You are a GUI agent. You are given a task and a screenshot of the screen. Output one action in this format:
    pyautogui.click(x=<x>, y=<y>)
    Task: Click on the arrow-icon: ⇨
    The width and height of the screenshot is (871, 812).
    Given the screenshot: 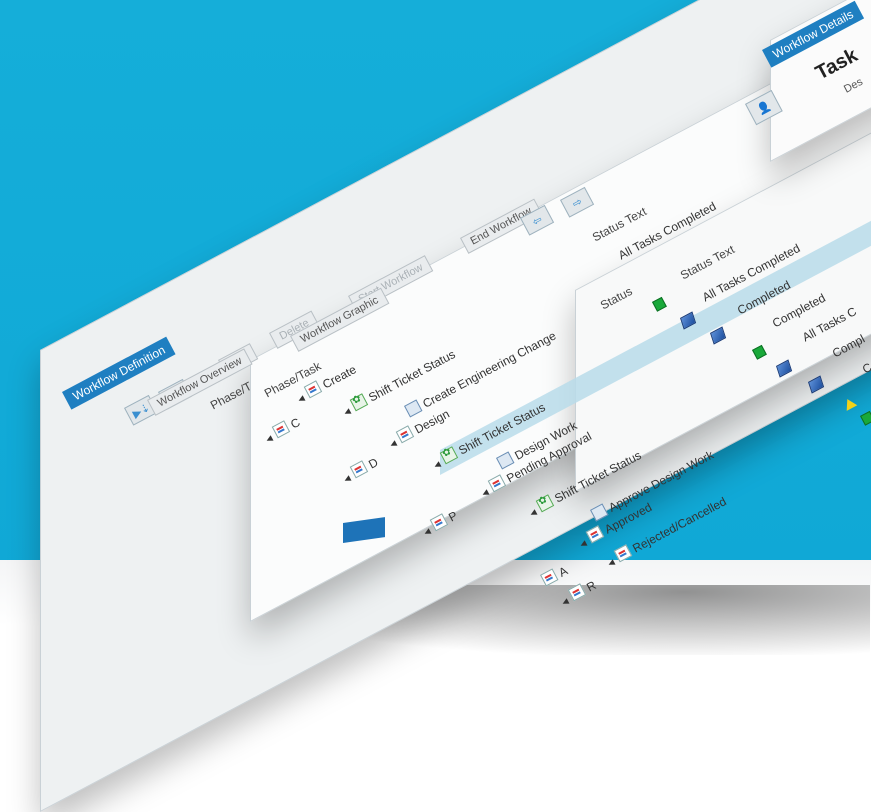 What is the action you would take?
    pyautogui.click(x=577, y=203)
    